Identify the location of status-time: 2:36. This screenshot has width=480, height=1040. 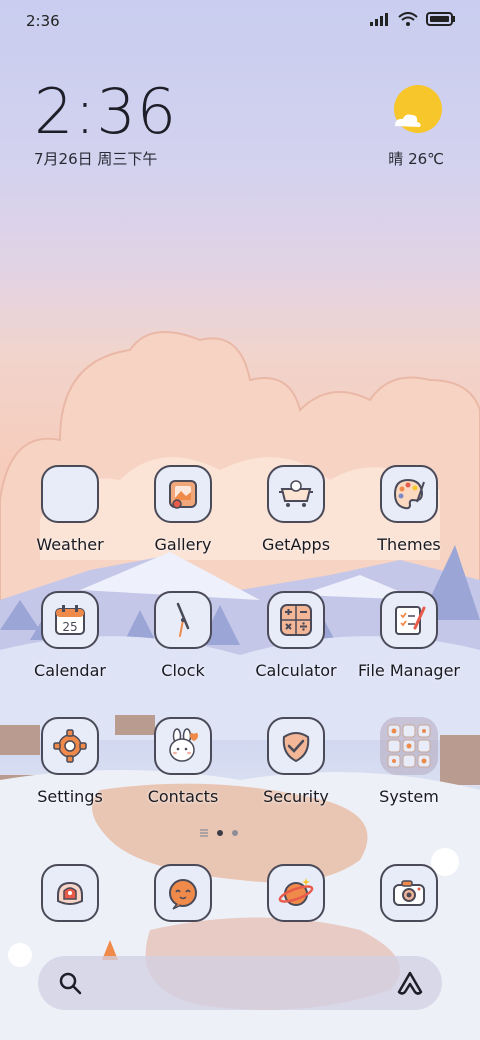
(43, 21).